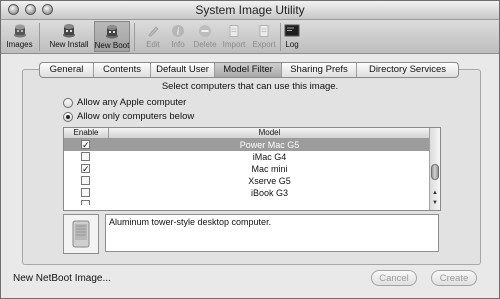 Image resolution: width=500 pixels, height=299 pixels. I want to click on allow-only-radio, so click(68, 116).